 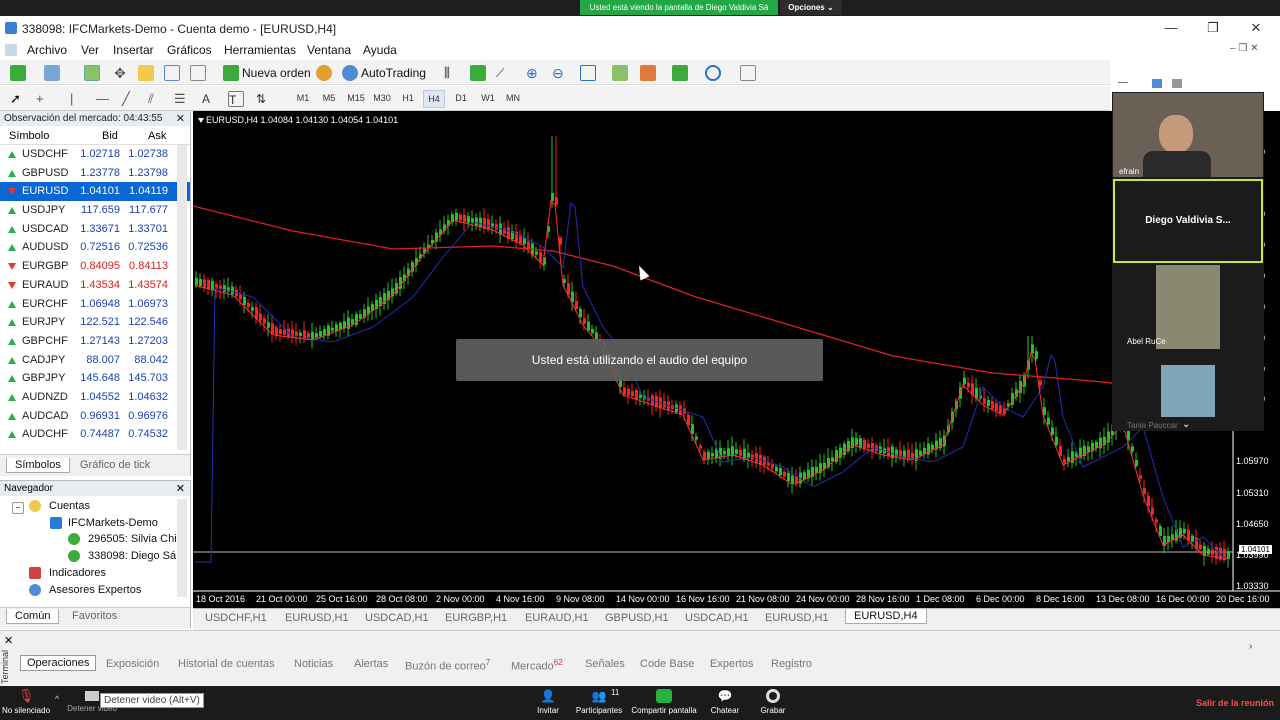 I want to click on chevron-up-icon: ^, so click(x=57, y=699).